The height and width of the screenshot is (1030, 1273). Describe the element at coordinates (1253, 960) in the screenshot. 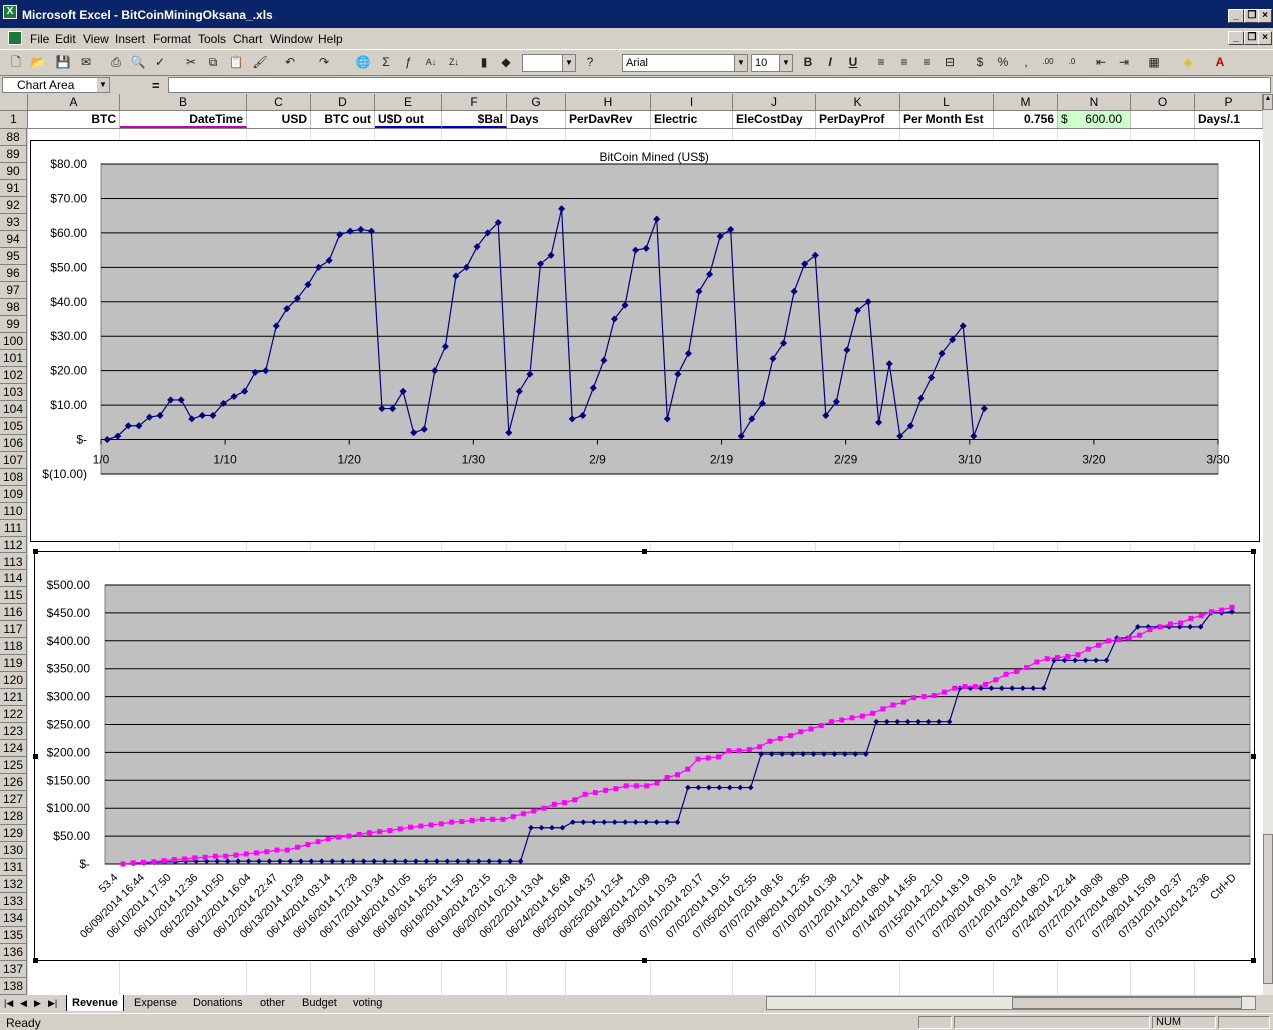

I see `resize-handle-br` at that location.